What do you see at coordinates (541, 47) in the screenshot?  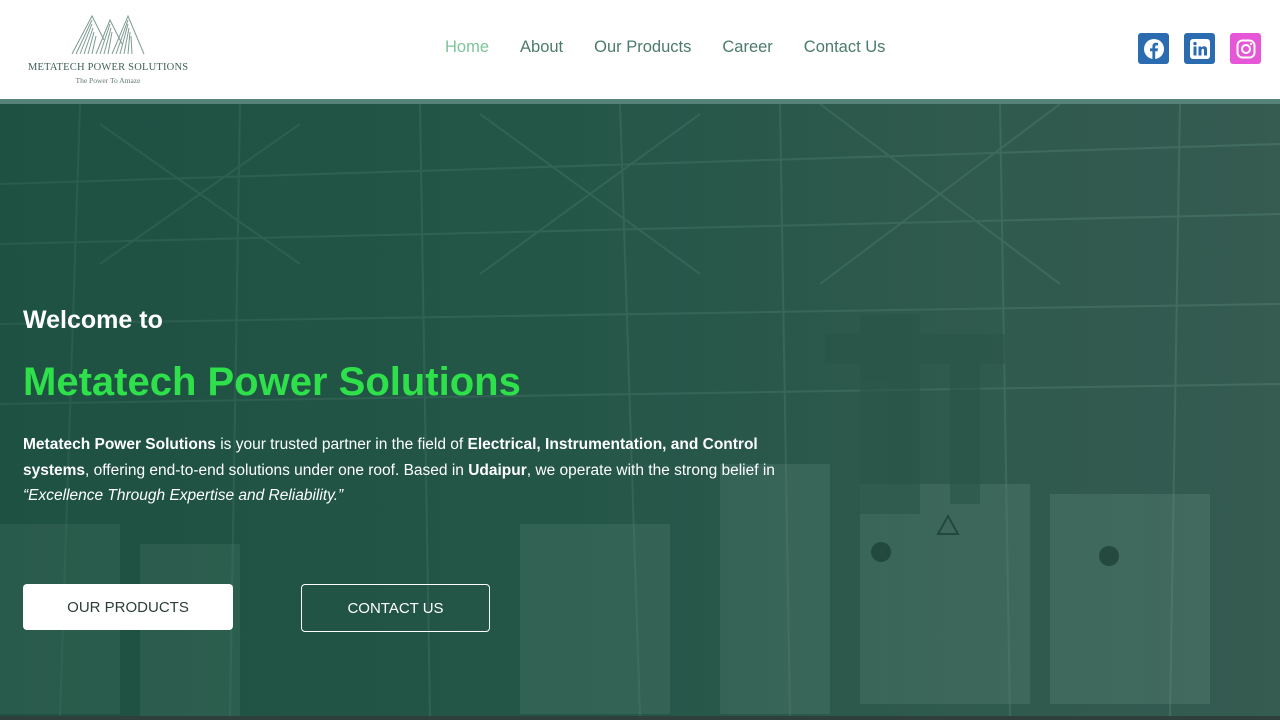 I see `nav-item-about: About` at bounding box center [541, 47].